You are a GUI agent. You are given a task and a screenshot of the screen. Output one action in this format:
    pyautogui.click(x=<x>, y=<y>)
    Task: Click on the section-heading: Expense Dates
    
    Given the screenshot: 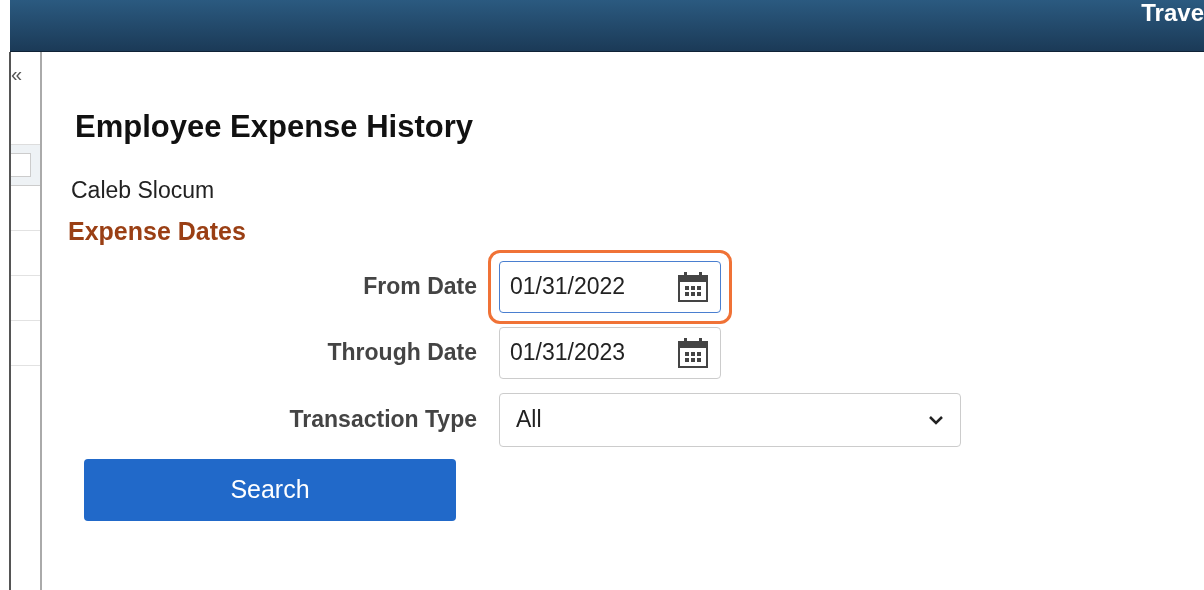 What is the action you would take?
    pyautogui.click(x=157, y=231)
    